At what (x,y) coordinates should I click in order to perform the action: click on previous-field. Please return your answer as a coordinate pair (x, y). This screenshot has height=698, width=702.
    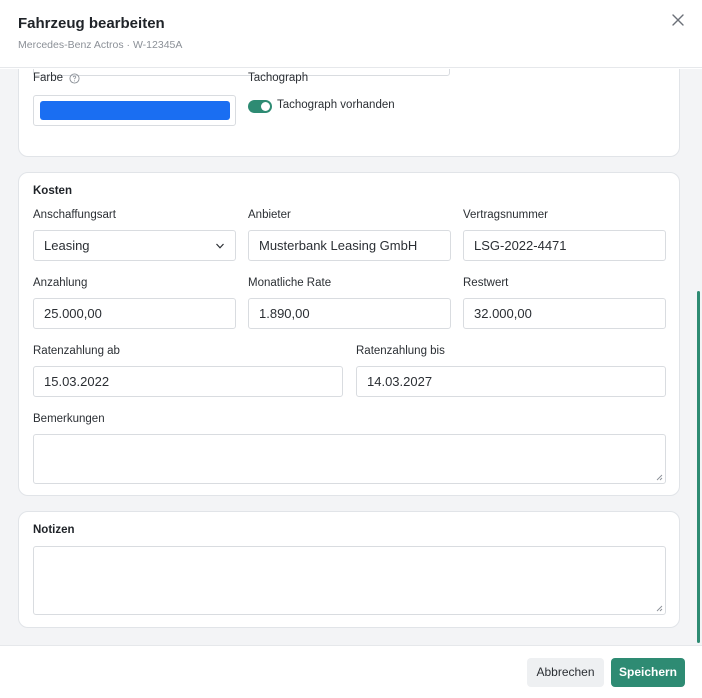
    Looking at the image, I should click on (241, 72).